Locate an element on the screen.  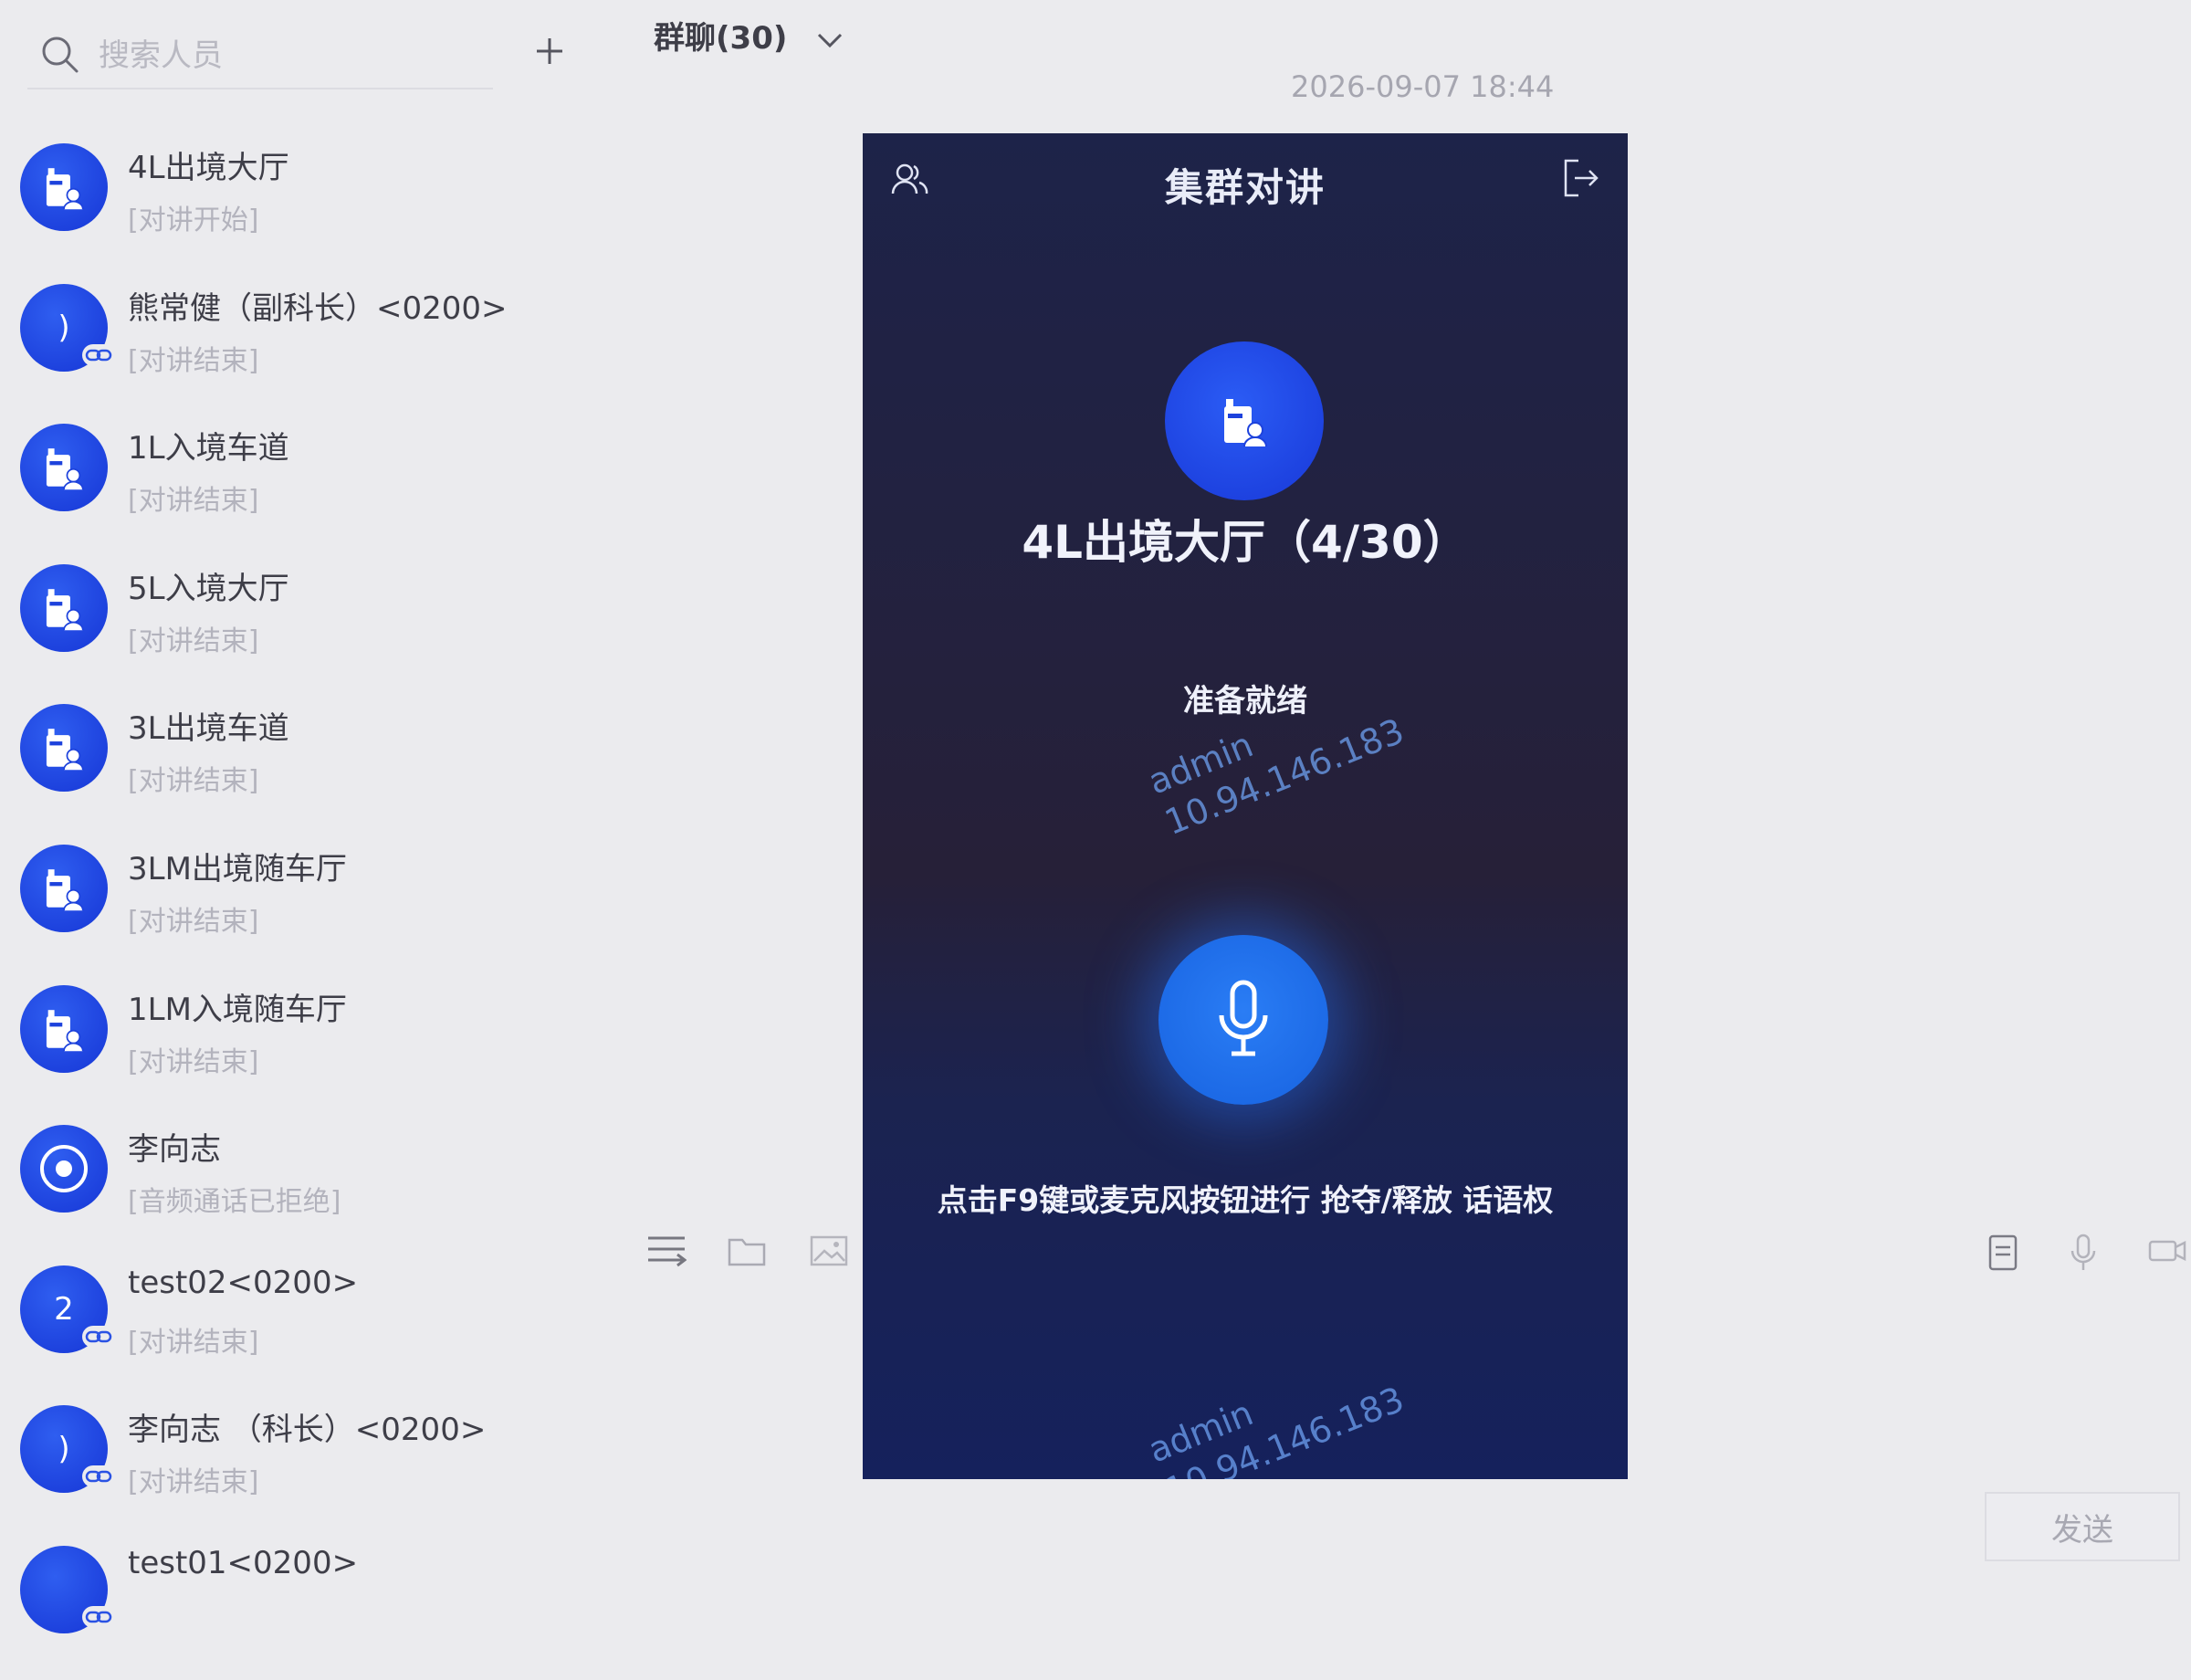
exit-icon is located at coordinates (1581, 180).